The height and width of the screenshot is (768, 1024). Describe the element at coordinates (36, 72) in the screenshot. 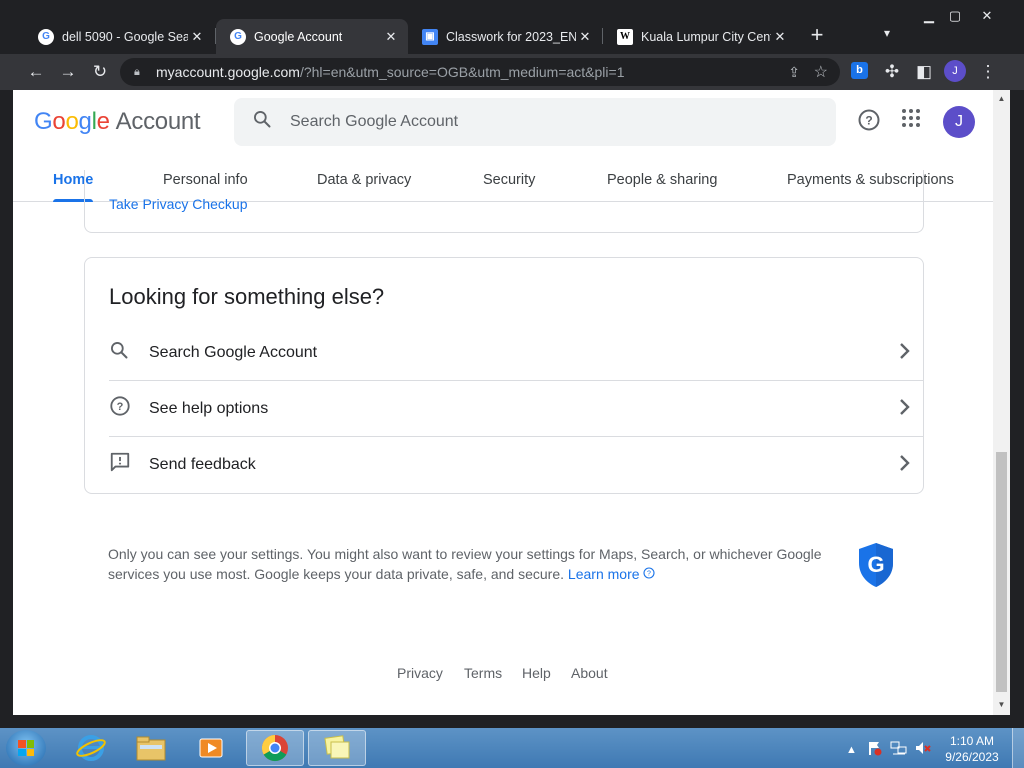

I see `back-arrow-icon: ←` at that location.